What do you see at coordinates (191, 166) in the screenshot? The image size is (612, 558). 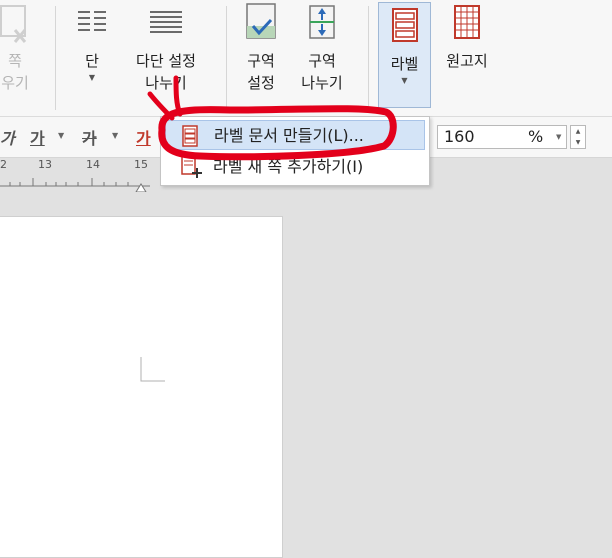 I see `label-add-page-icon` at bounding box center [191, 166].